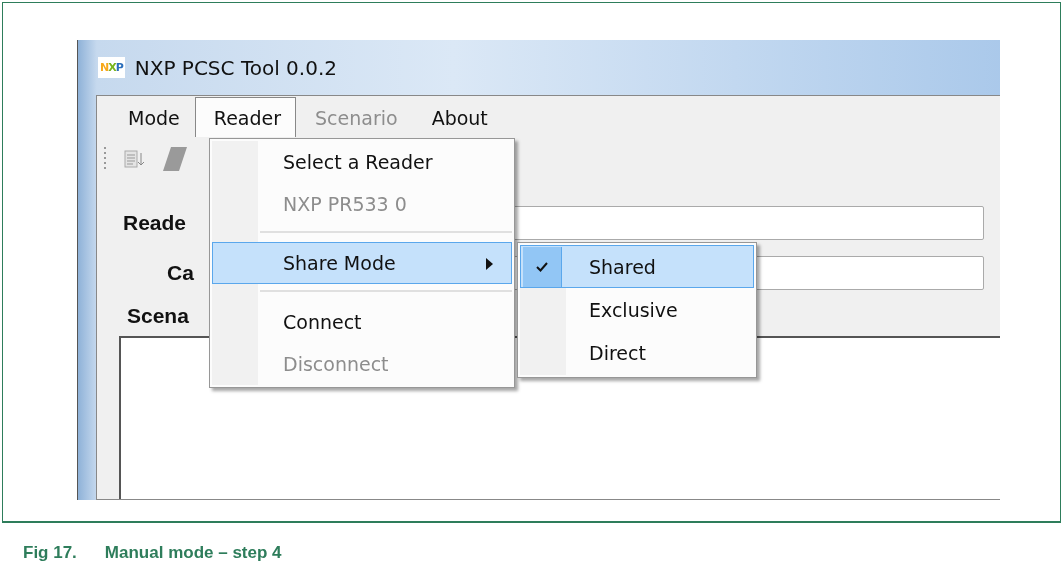 The image size is (1063, 570). I want to click on window-title: NXP PCSC Tool 0.0.2, so click(235, 67).